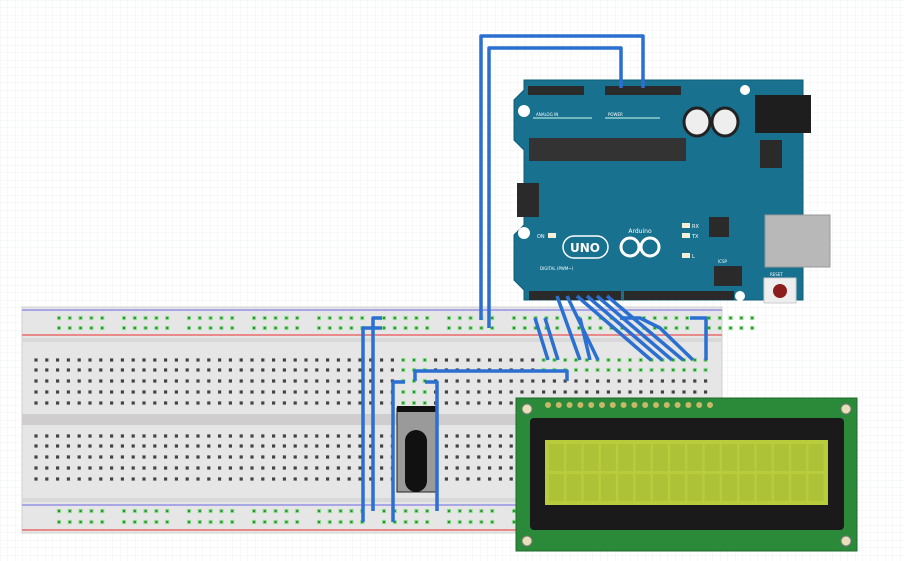 The image size is (904, 561). I want to click on power-jack, so click(783, 114).